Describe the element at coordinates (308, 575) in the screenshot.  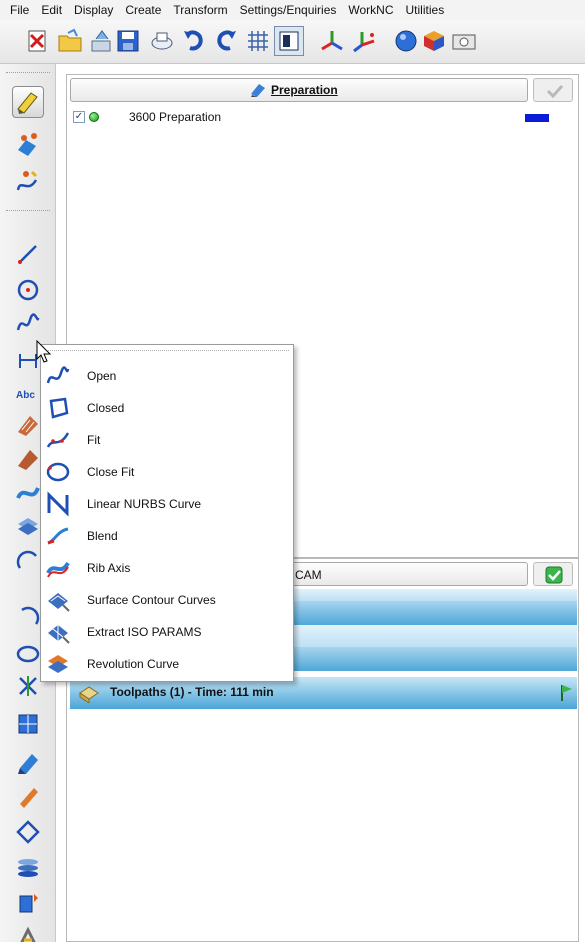
I see `cam-title: CAM` at that location.